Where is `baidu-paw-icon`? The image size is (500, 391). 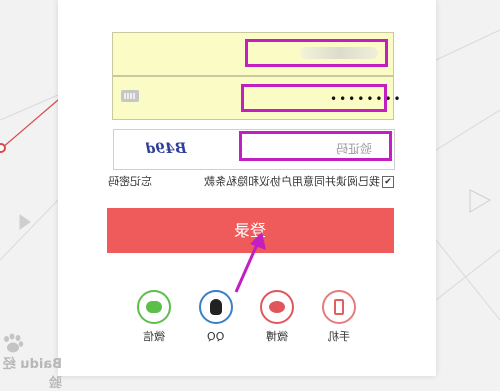
baidu-paw-icon is located at coordinates (14, 343).